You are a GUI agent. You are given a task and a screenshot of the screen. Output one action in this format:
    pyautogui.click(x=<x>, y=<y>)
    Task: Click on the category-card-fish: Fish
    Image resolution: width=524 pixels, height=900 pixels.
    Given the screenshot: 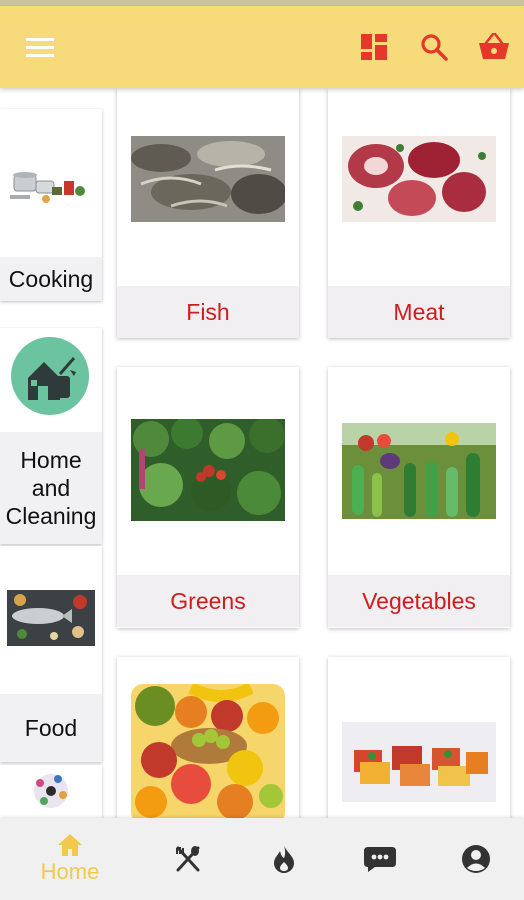 What is the action you would take?
    pyautogui.click(x=208, y=213)
    